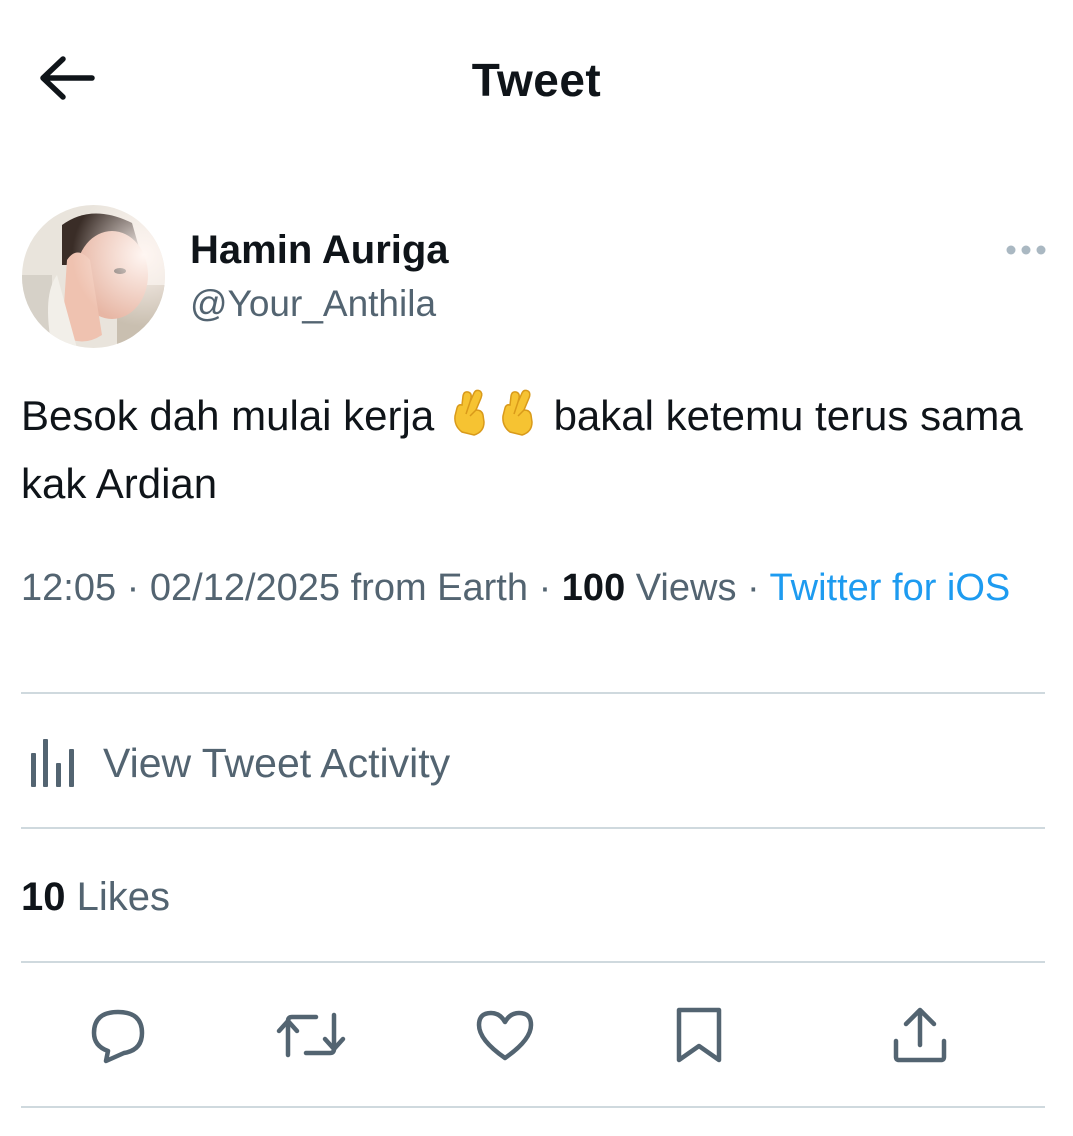 The height and width of the screenshot is (1136, 1073). Describe the element at coordinates (93, 276) in the screenshot. I see `avatar` at that location.